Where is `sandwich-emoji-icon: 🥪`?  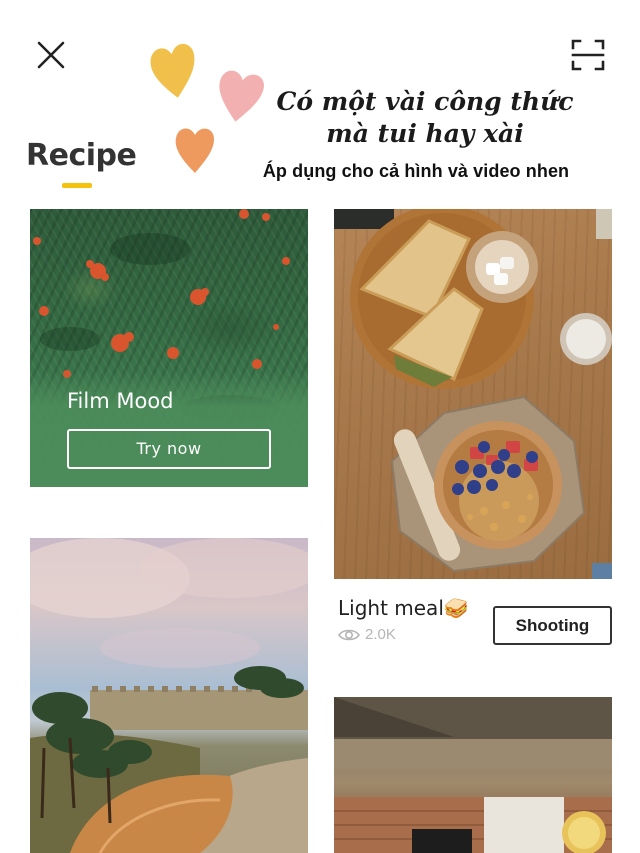
sandwich-emoji-icon: 🥪 is located at coordinates (456, 608).